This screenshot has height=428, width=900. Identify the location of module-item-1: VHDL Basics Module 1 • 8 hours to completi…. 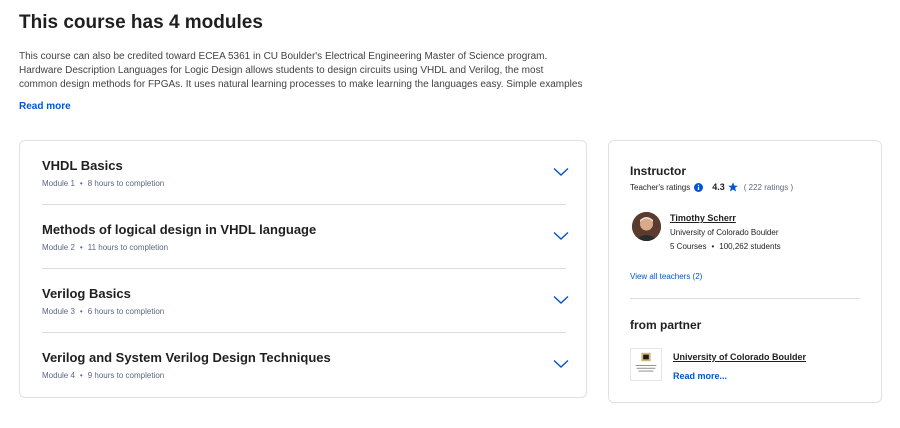
(305, 173).